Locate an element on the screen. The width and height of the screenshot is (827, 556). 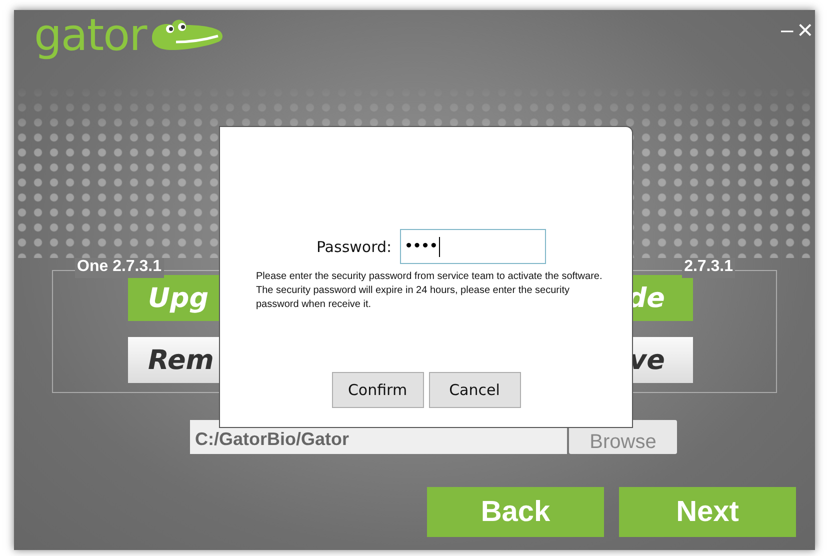
help-text: Please enter the security password from service team to activate the software. The security password will expire in 24 hours, please enter the security password when receive it. is located at coordinates (430, 291).